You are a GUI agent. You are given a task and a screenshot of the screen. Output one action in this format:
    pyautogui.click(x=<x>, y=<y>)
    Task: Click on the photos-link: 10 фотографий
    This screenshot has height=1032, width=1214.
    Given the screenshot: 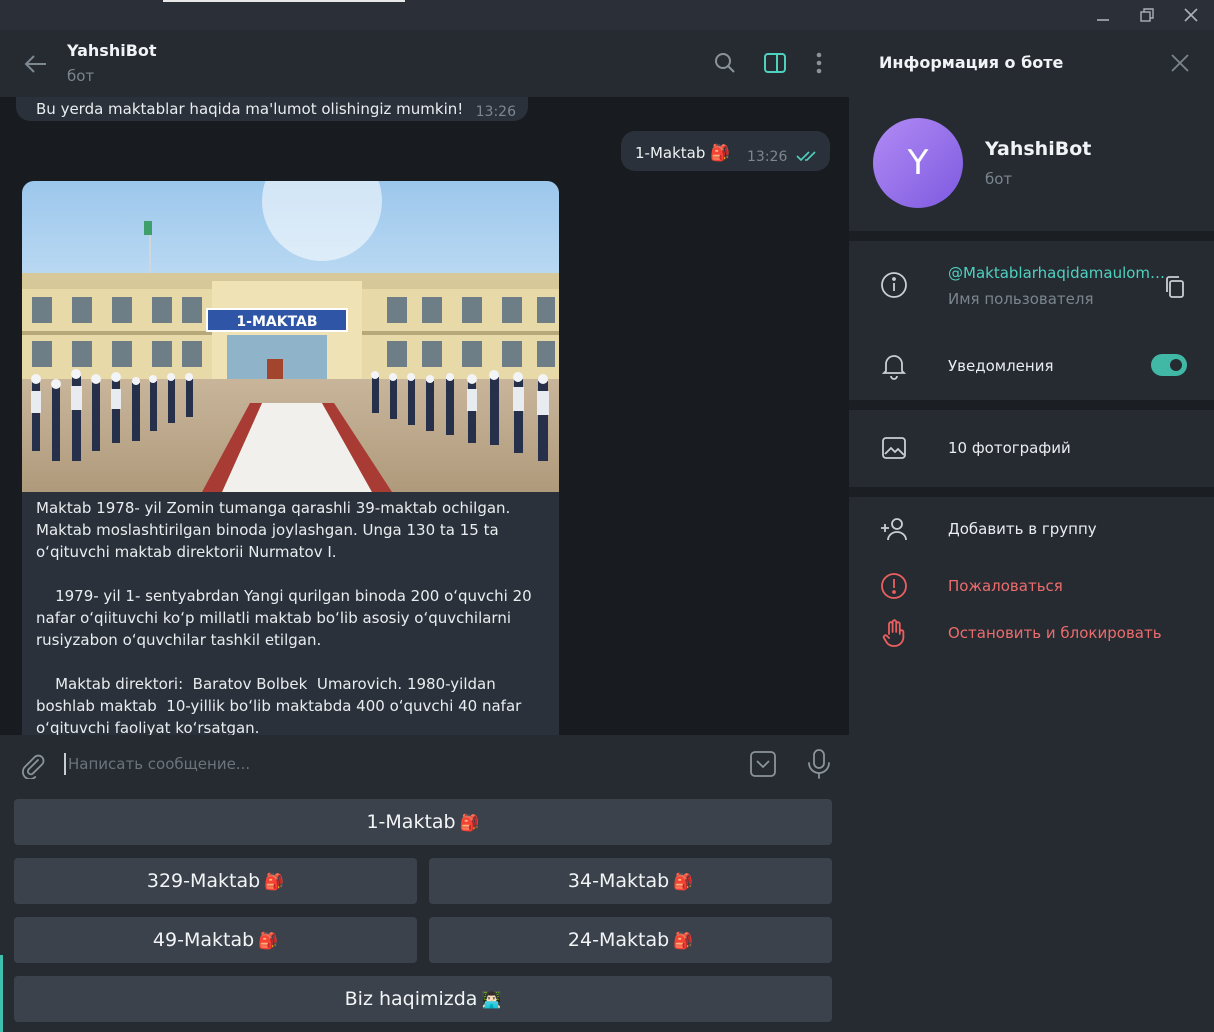 What is the action you would take?
    pyautogui.click(x=1009, y=448)
    